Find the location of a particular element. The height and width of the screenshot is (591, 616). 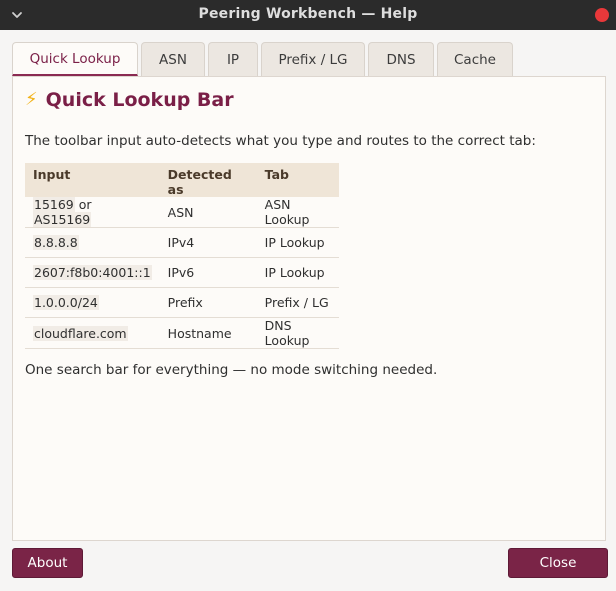

cell-input: 2607:f8b0:4001::1 is located at coordinates (92, 272).